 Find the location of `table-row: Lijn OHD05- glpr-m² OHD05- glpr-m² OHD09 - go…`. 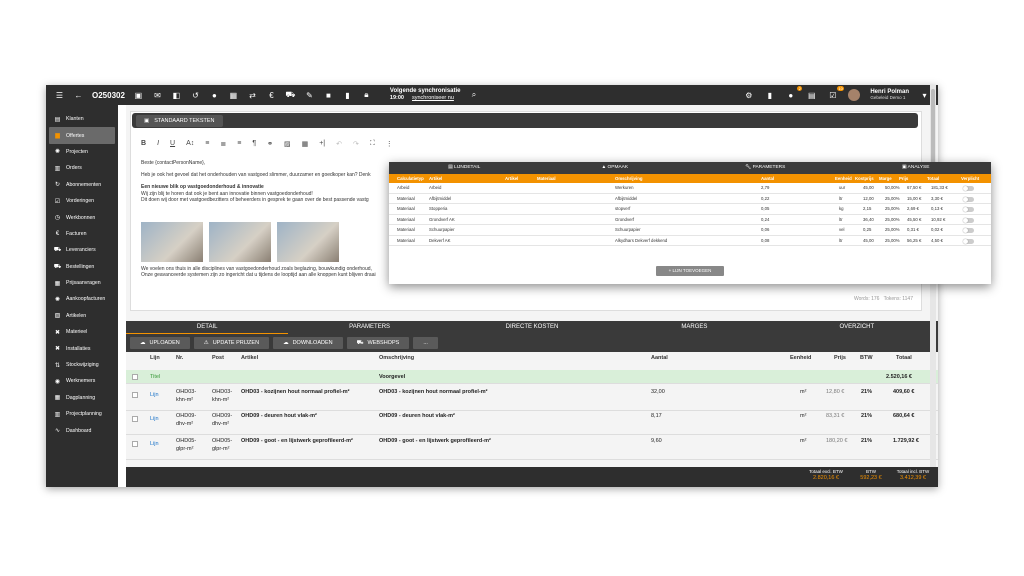

table-row: Lijn OHD05- glpr-m² OHD05- glpr-m² OHD09 - go… is located at coordinates (532, 448).